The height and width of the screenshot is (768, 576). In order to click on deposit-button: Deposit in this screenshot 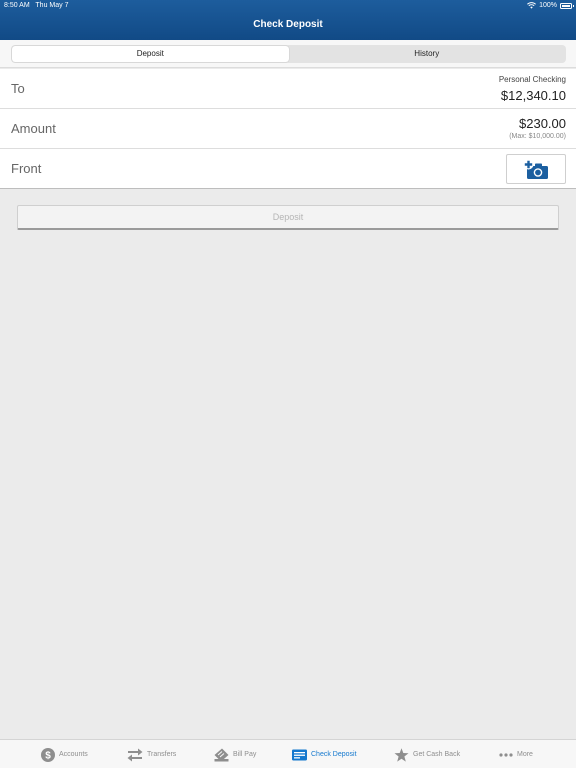, I will do `click(288, 217)`.